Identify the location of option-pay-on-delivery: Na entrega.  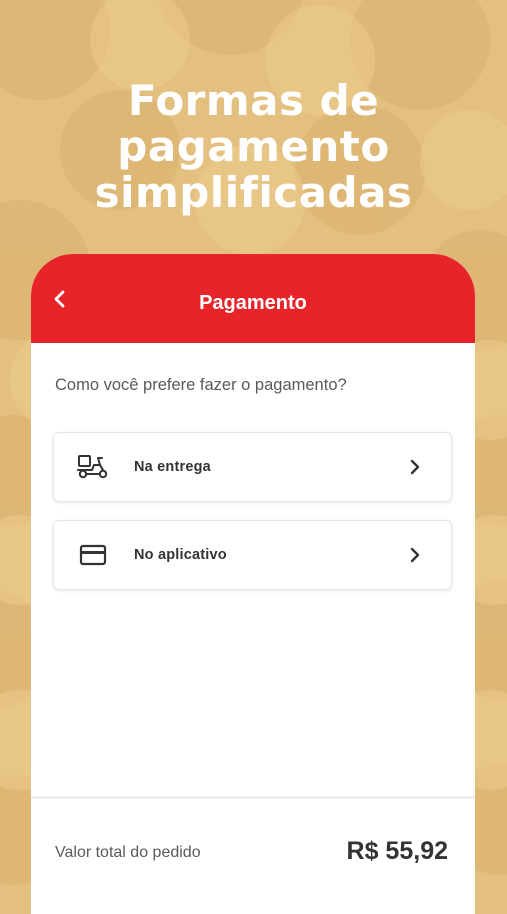
(252, 467).